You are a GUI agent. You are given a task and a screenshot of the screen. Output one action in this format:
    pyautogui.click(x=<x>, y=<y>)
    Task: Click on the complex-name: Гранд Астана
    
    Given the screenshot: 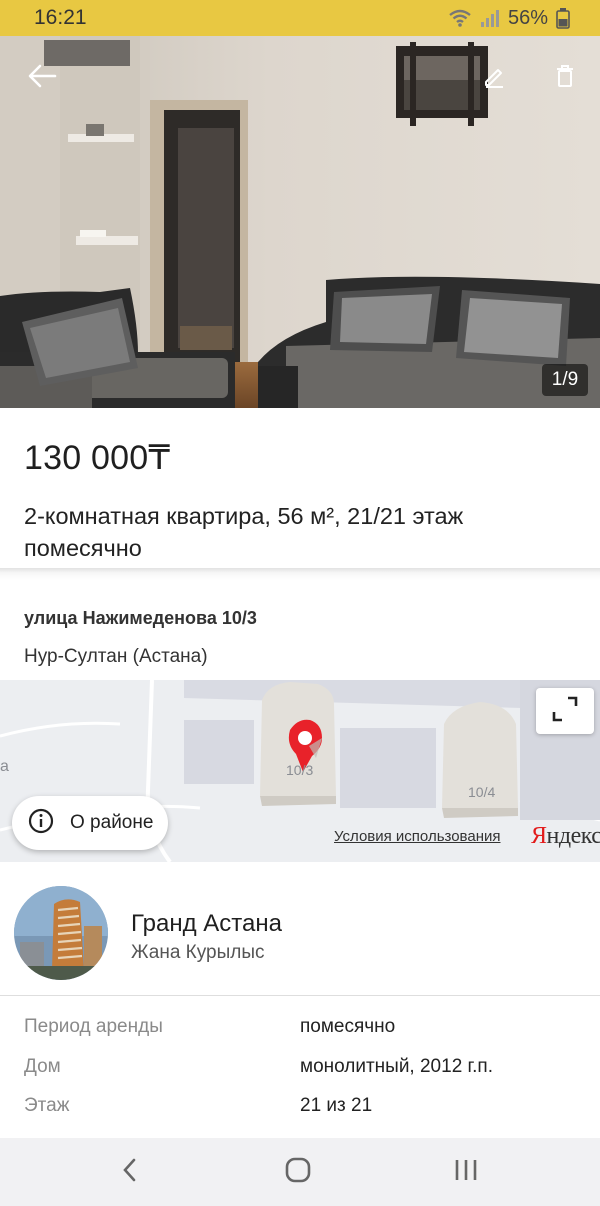 What is the action you would take?
    pyautogui.click(x=206, y=923)
    